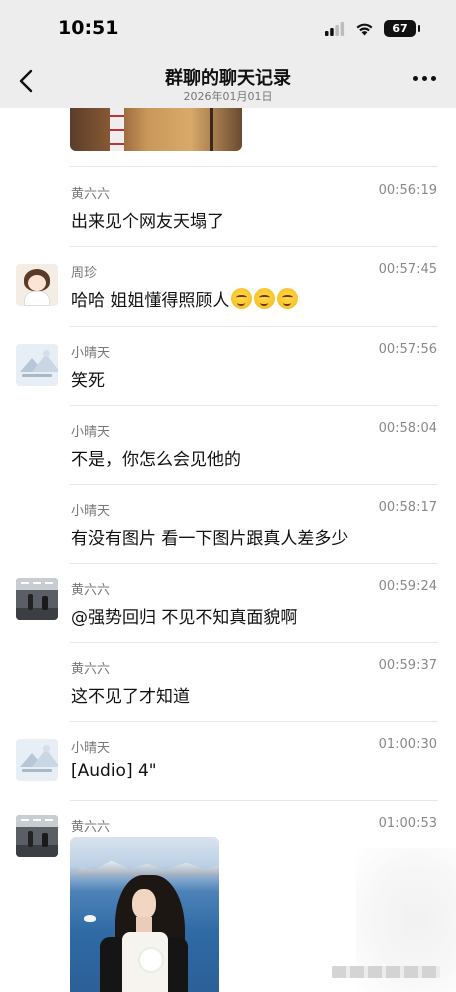  What do you see at coordinates (156, 129) in the screenshot?
I see `image-message-partial` at bounding box center [156, 129].